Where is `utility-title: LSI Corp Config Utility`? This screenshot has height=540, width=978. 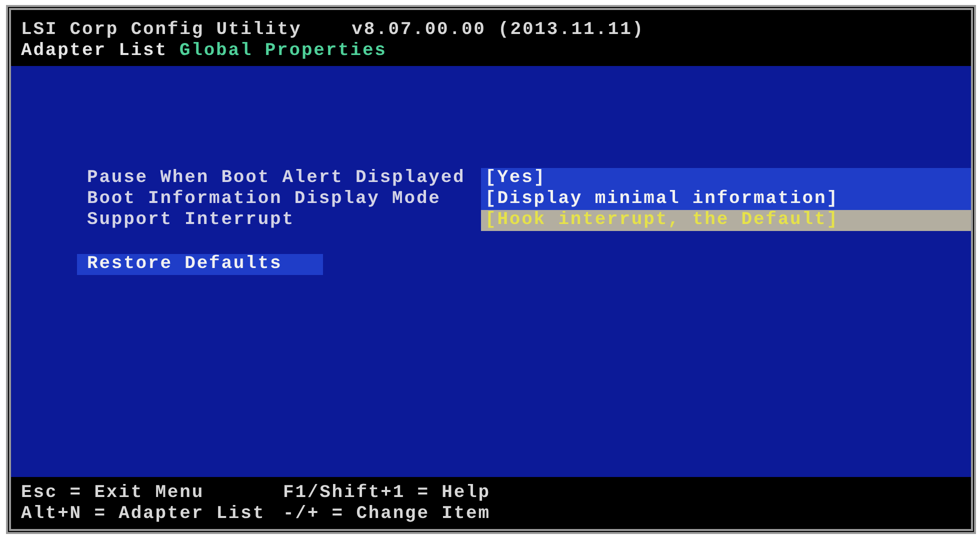
utility-title: LSI Corp Config Utility is located at coordinates (161, 30).